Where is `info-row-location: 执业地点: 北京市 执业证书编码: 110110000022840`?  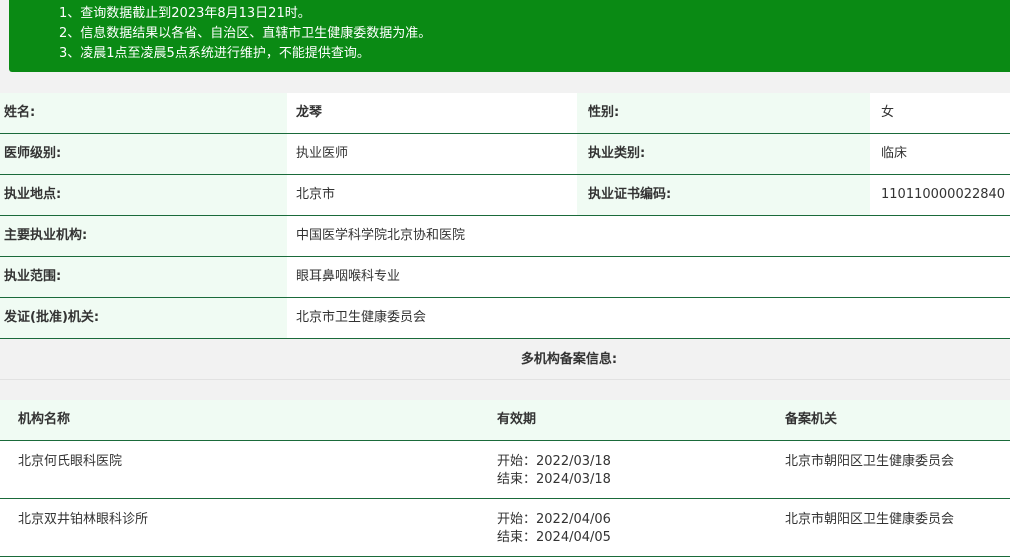
info-row-location: 执业地点: 北京市 执业证书编码: 110110000022840 is located at coordinates (505, 195).